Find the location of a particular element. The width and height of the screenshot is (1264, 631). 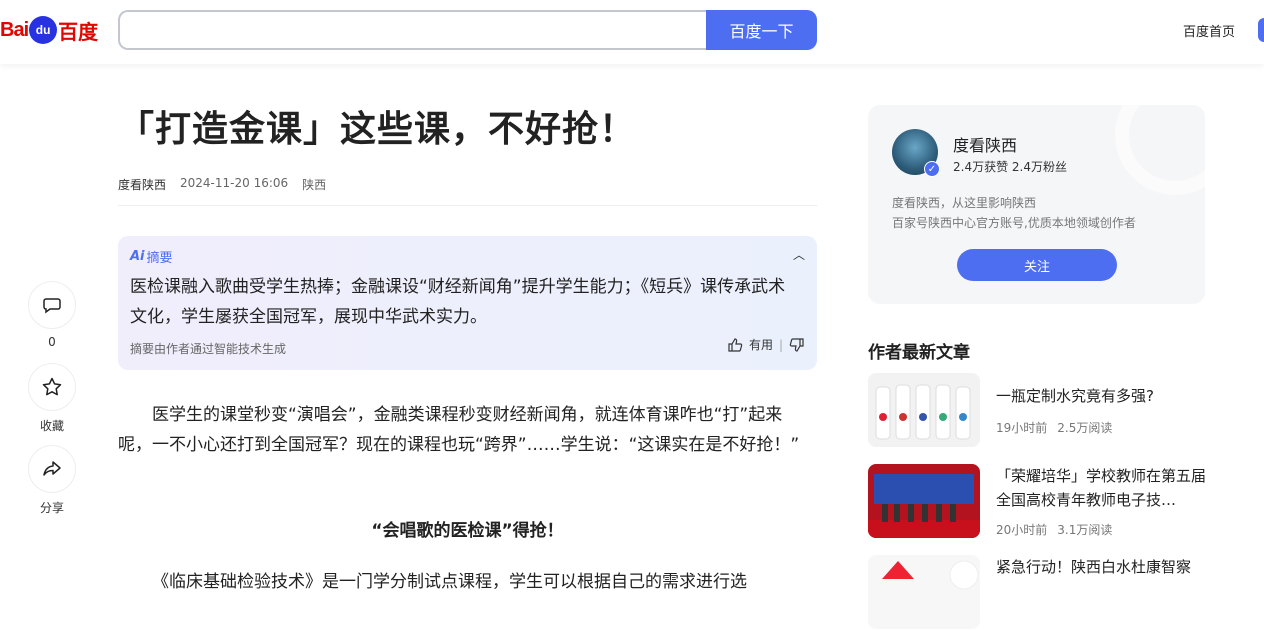

water-bottles-image is located at coordinates (924, 410).